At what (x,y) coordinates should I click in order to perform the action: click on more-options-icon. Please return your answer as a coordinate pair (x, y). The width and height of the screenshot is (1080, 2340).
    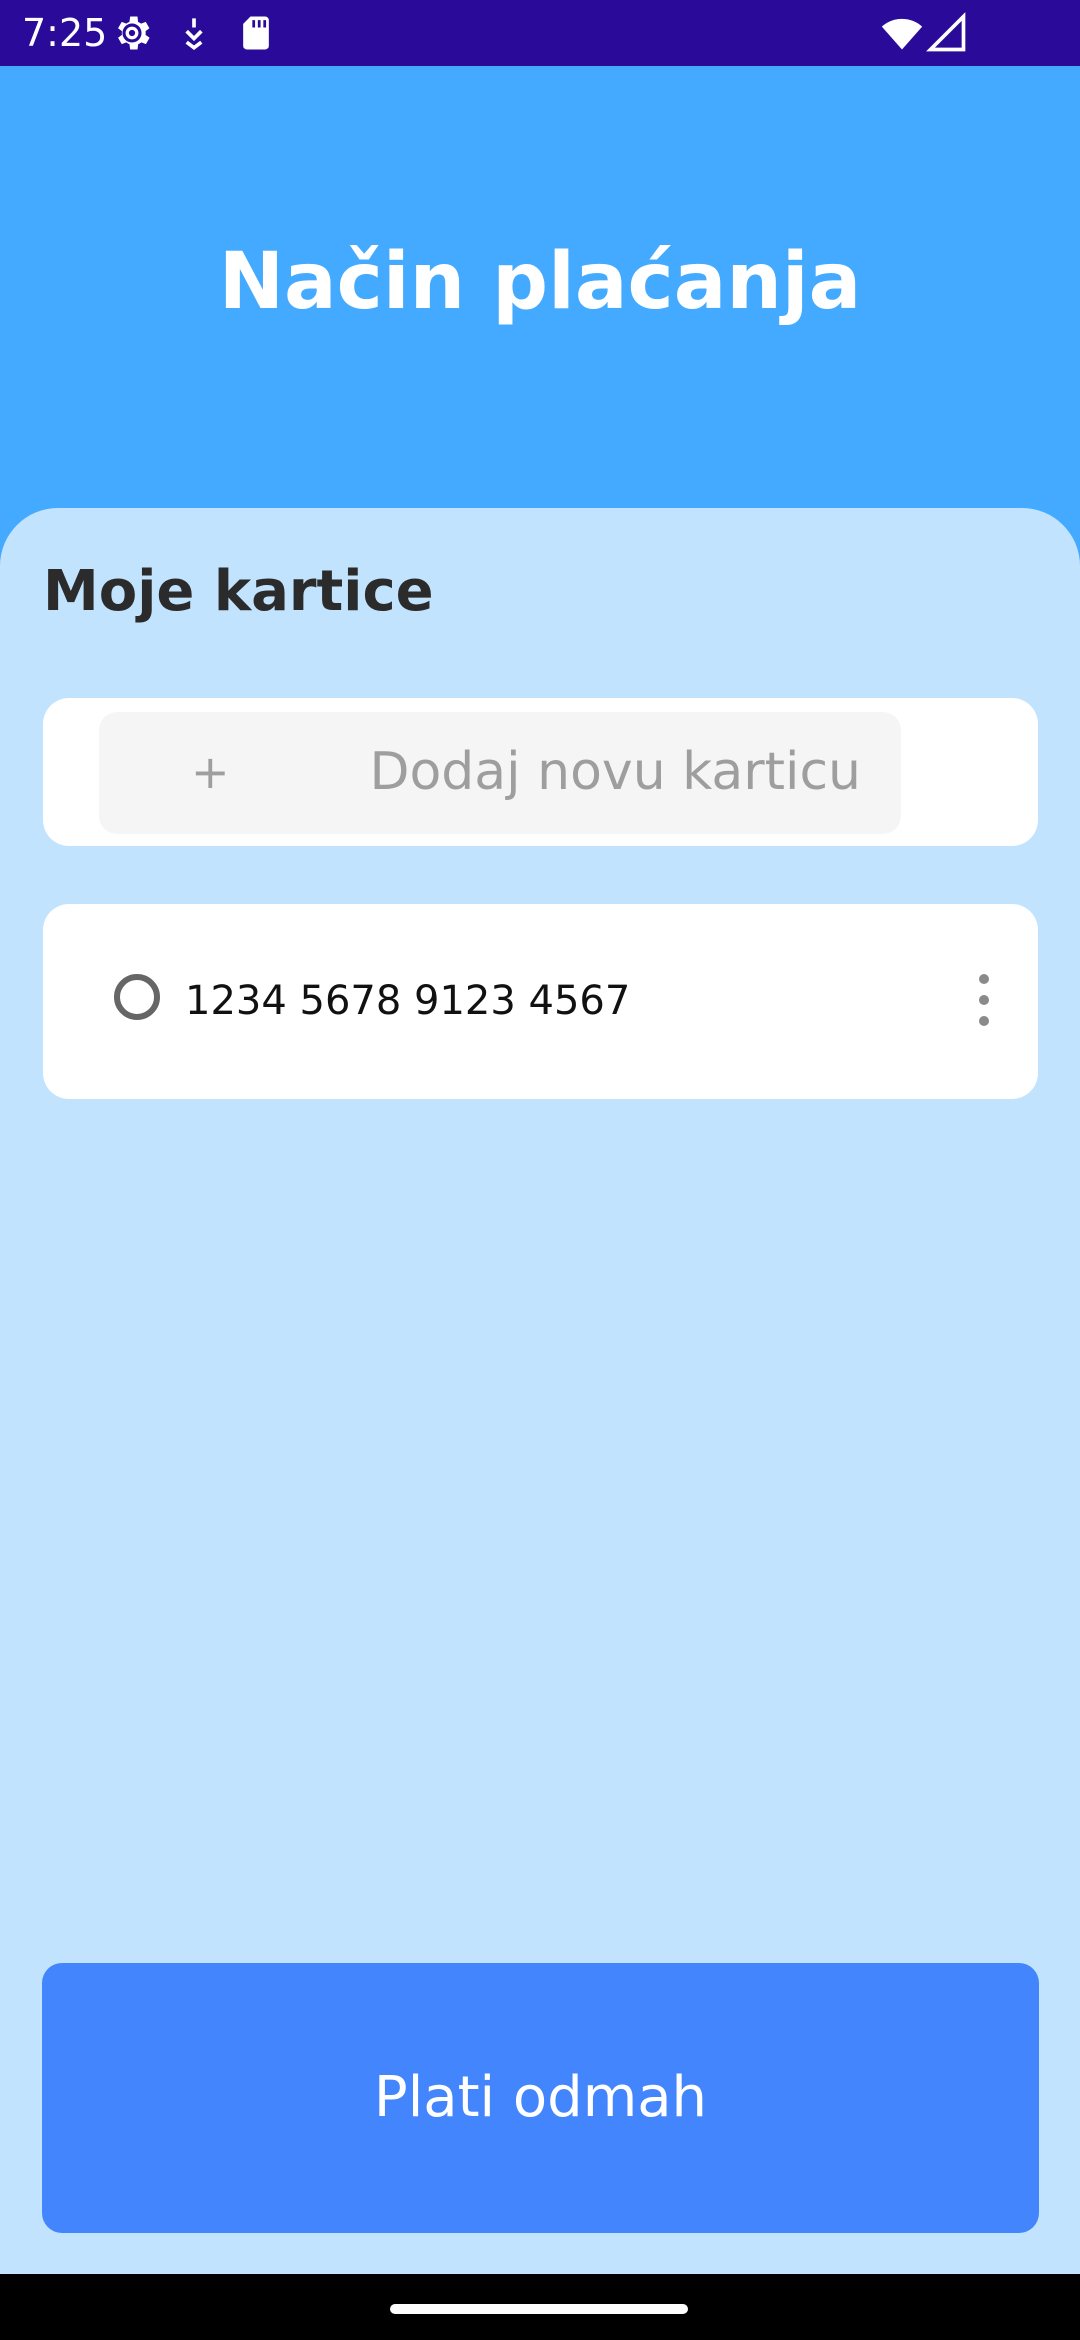
    Looking at the image, I should click on (984, 1000).